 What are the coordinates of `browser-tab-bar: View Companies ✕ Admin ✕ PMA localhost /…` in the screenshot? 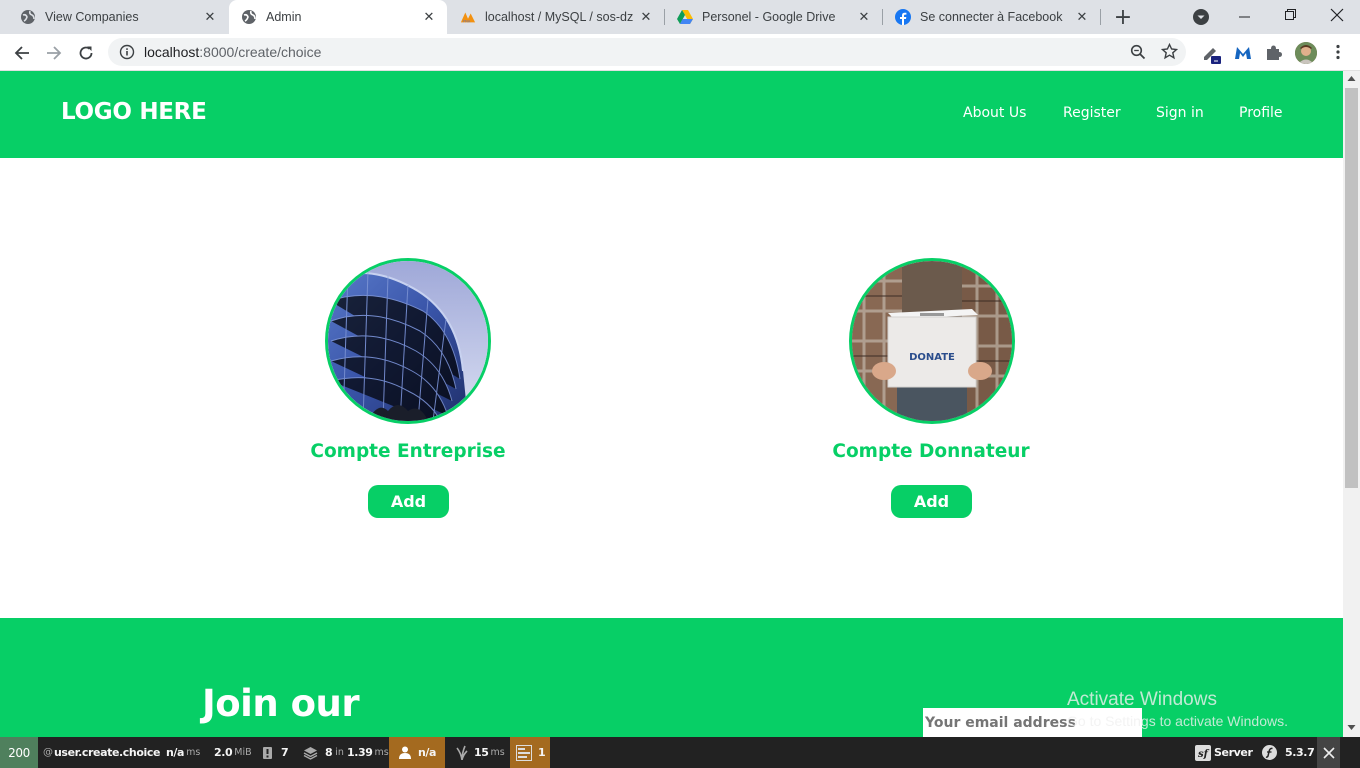 It's located at (680, 17).